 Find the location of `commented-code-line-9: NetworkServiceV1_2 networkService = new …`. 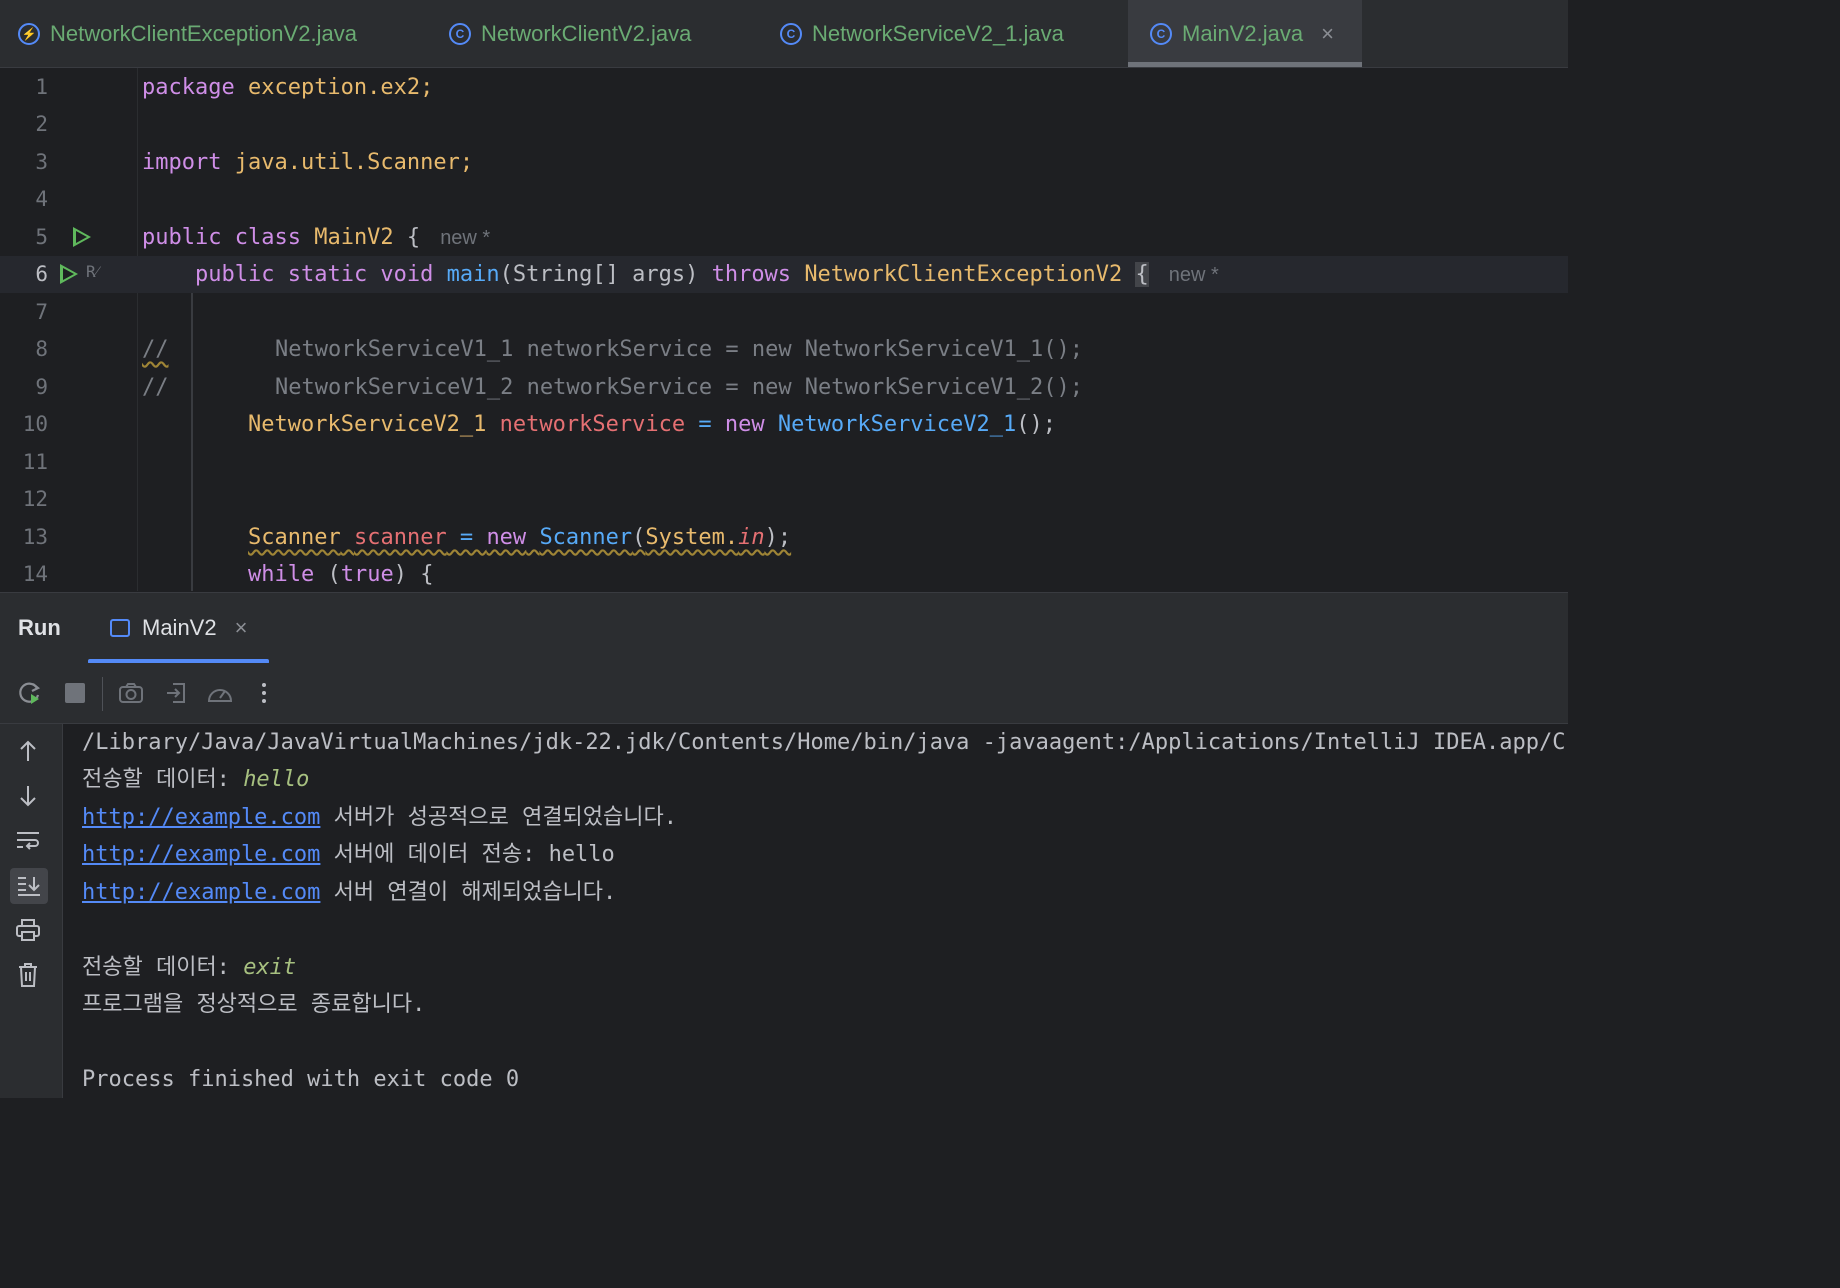

commented-code-line-9: NetworkServiceV1_2 networkService = new … is located at coordinates (679, 387).